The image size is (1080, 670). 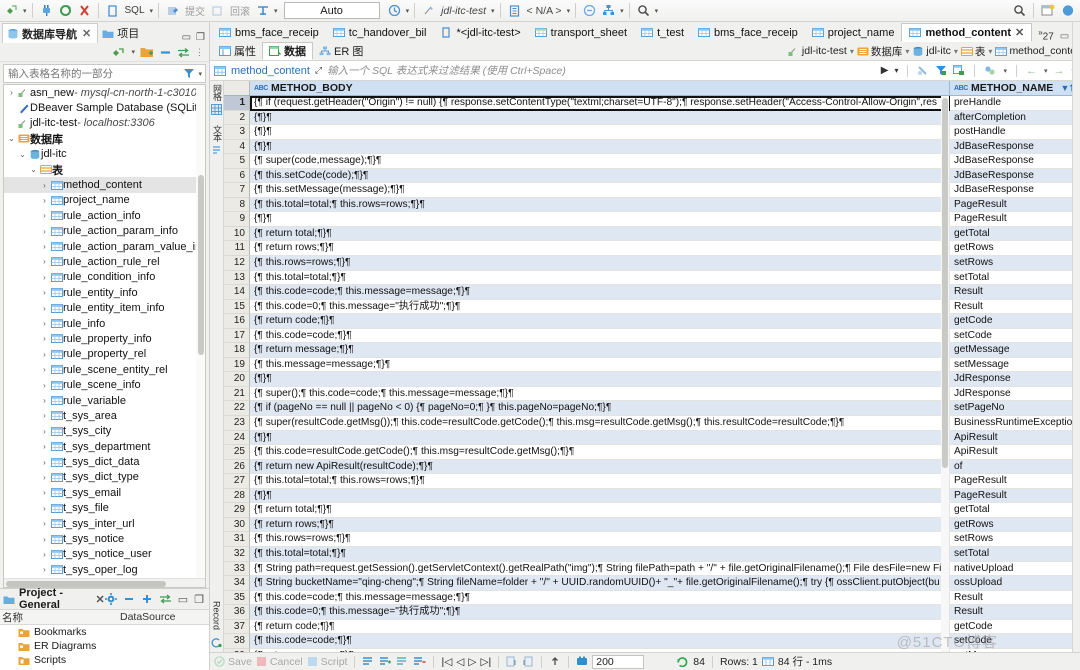 I want to click on tree-node: › t_sys_area, so click(x=104, y=415).